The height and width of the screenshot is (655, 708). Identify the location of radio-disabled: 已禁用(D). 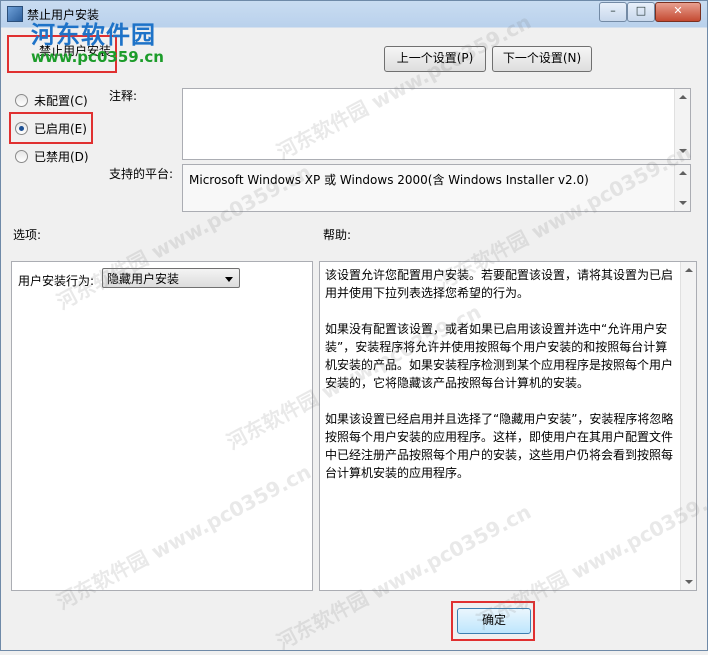
(52, 156).